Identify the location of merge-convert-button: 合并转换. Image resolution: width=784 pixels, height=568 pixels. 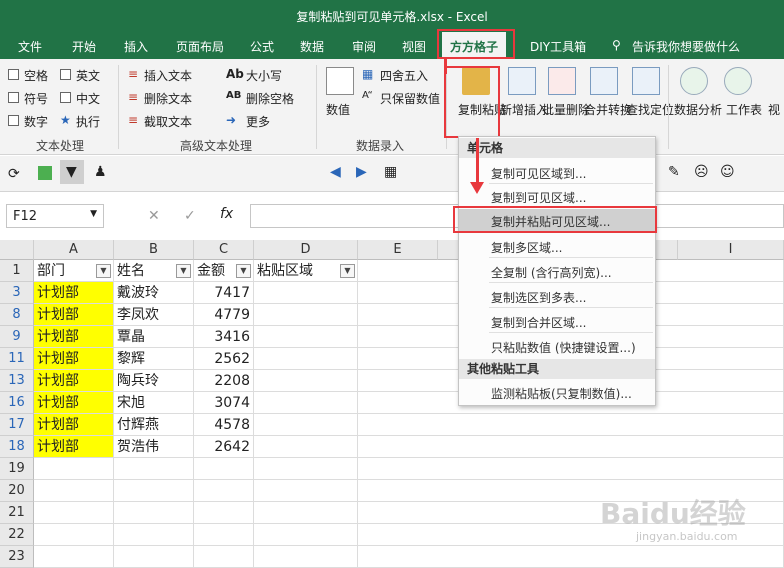
(608, 109).